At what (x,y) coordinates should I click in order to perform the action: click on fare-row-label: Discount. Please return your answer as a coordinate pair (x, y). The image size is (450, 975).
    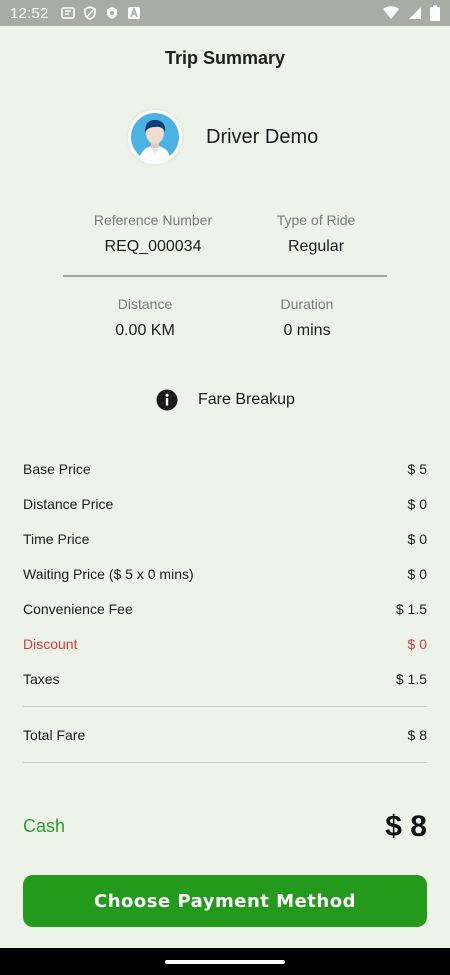
    Looking at the image, I should click on (50, 644).